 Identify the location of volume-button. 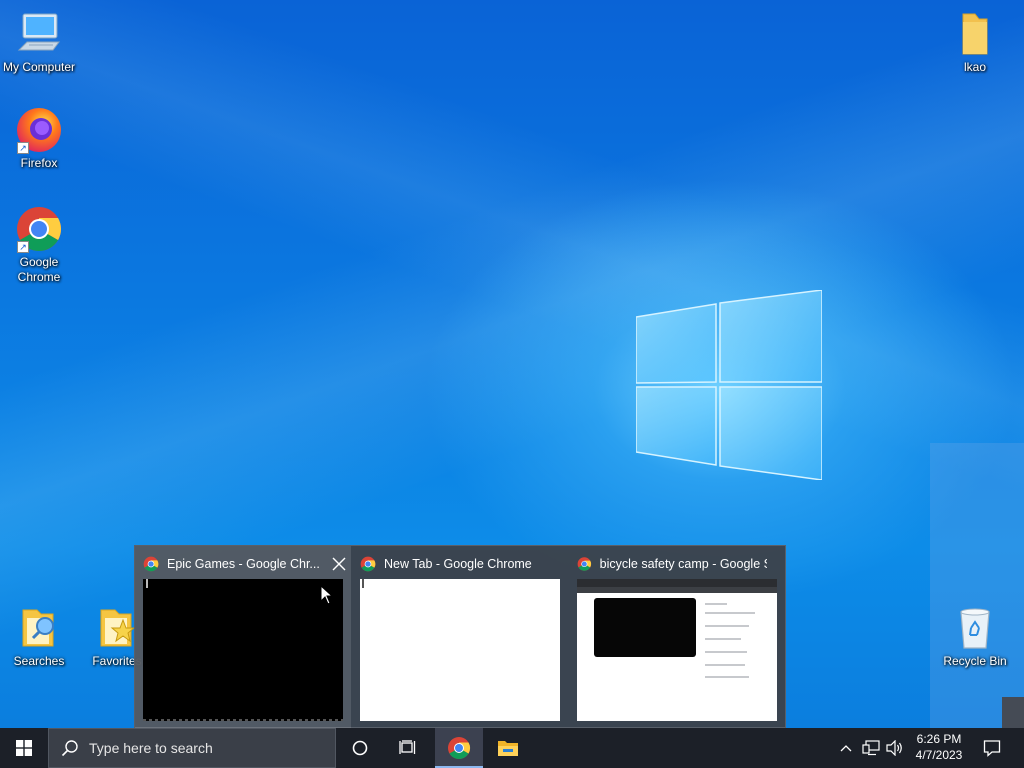
(895, 748).